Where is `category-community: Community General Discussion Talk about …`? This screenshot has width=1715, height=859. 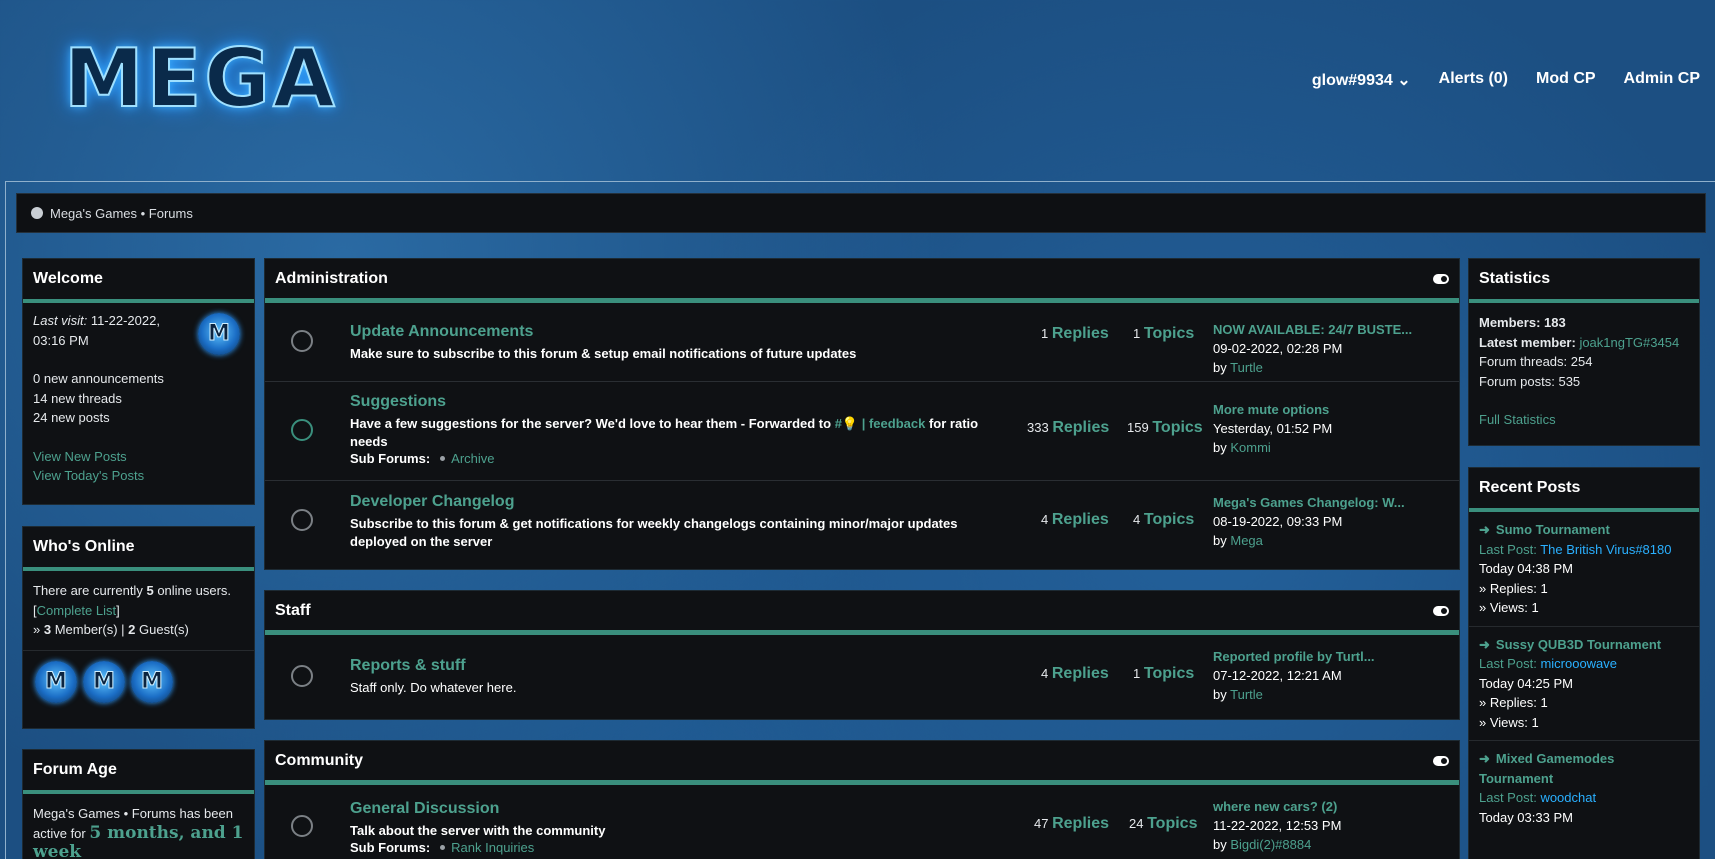 category-community: Community General Discussion Talk about … is located at coordinates (862, 799).